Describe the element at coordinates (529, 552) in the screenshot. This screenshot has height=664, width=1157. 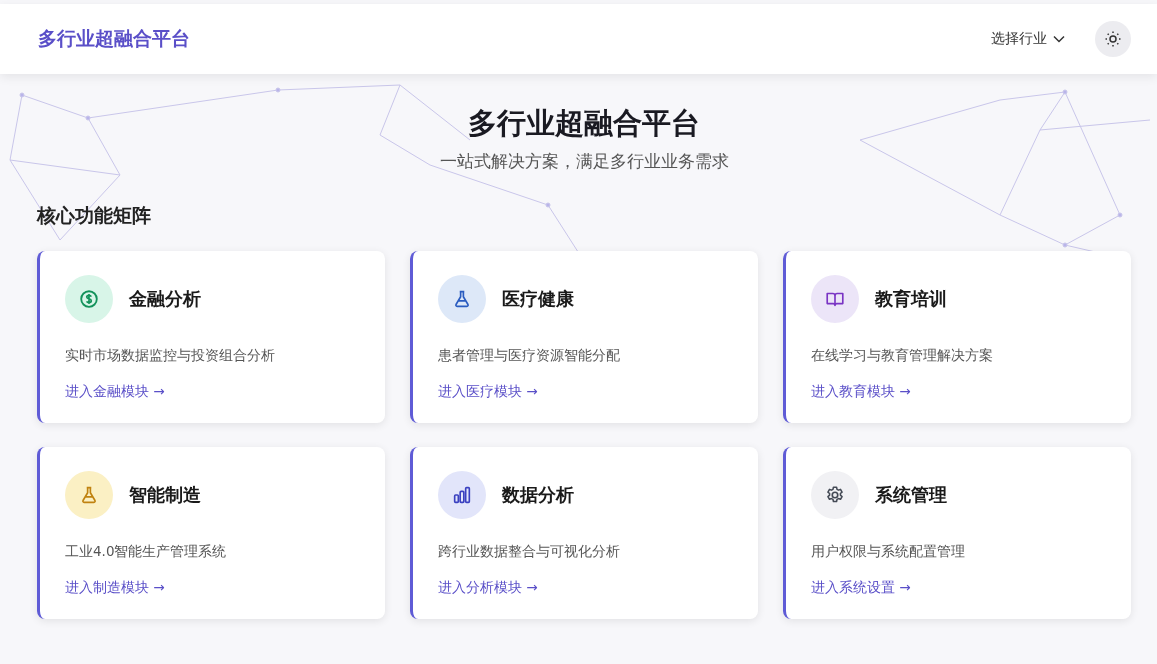
I see `card-description: 跨行业数据整合与可视化分析` at that location.